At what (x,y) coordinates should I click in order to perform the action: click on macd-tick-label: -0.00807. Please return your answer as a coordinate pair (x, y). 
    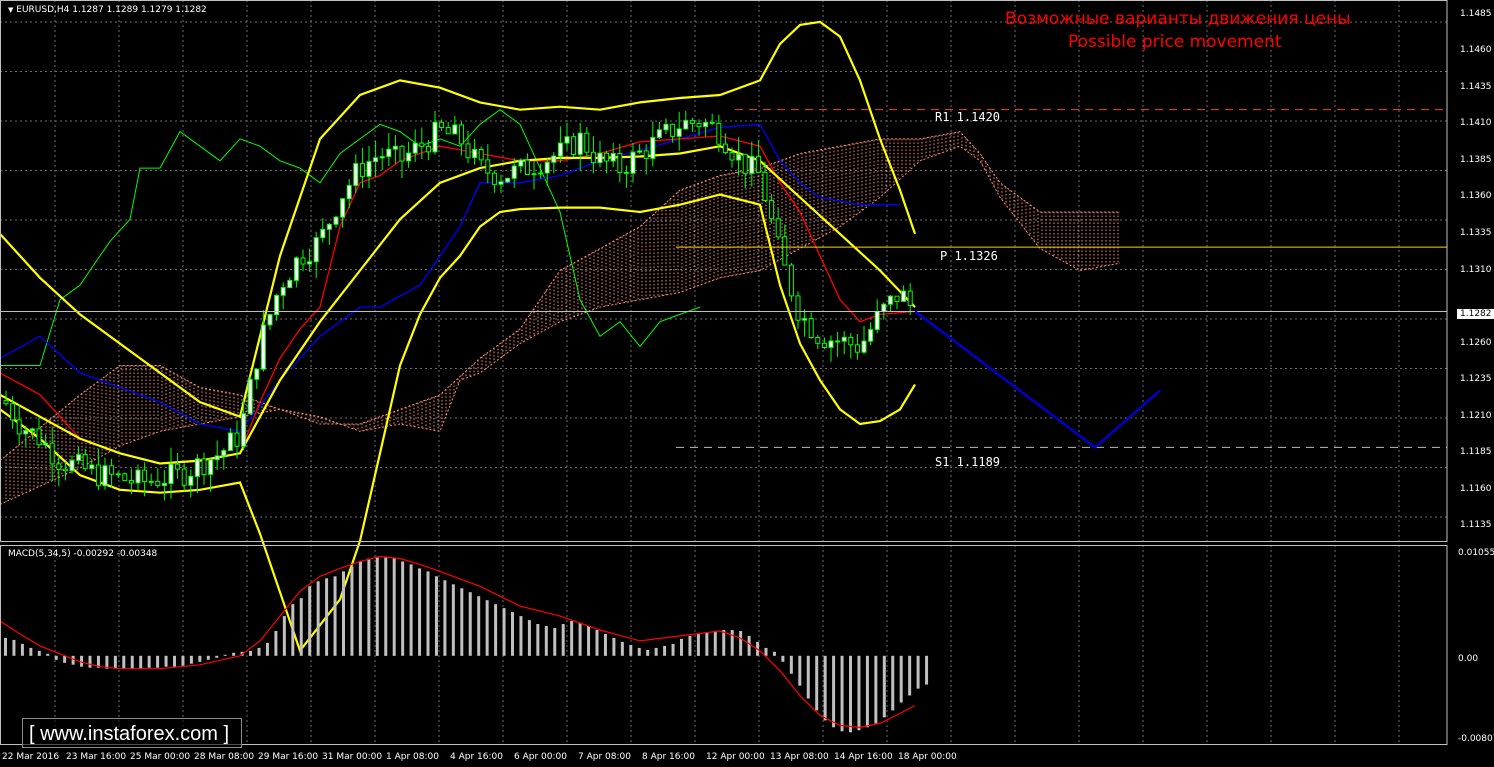
    Looking at the image, I should click on (1476, 739).